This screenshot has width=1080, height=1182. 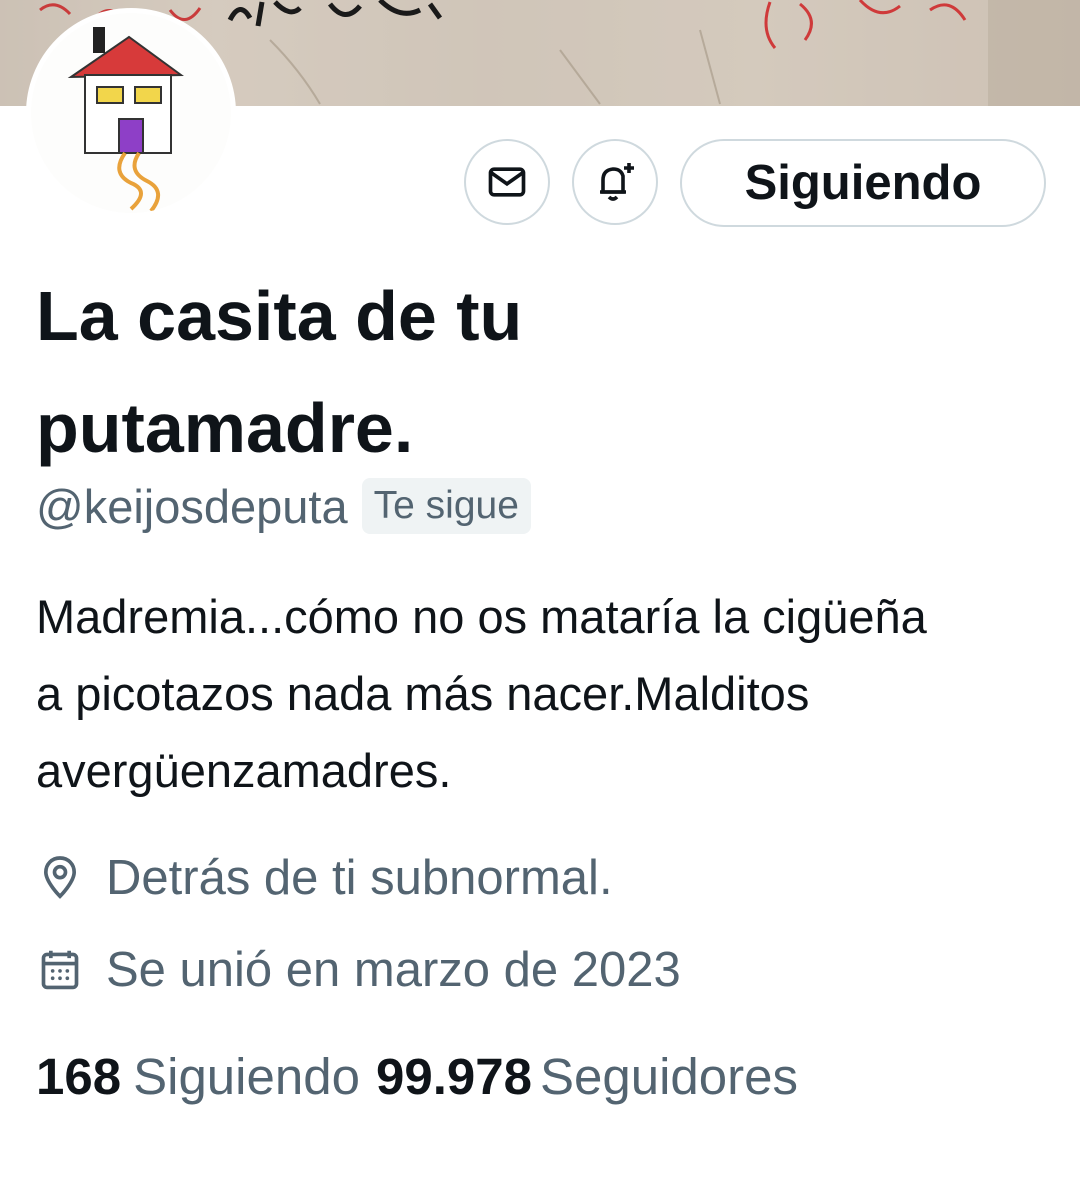 What do you see at coordinates (359, 878) in the screenshot?
I see `location-text: Detrás de ti subnormal.` at bounding box center [359, 878].